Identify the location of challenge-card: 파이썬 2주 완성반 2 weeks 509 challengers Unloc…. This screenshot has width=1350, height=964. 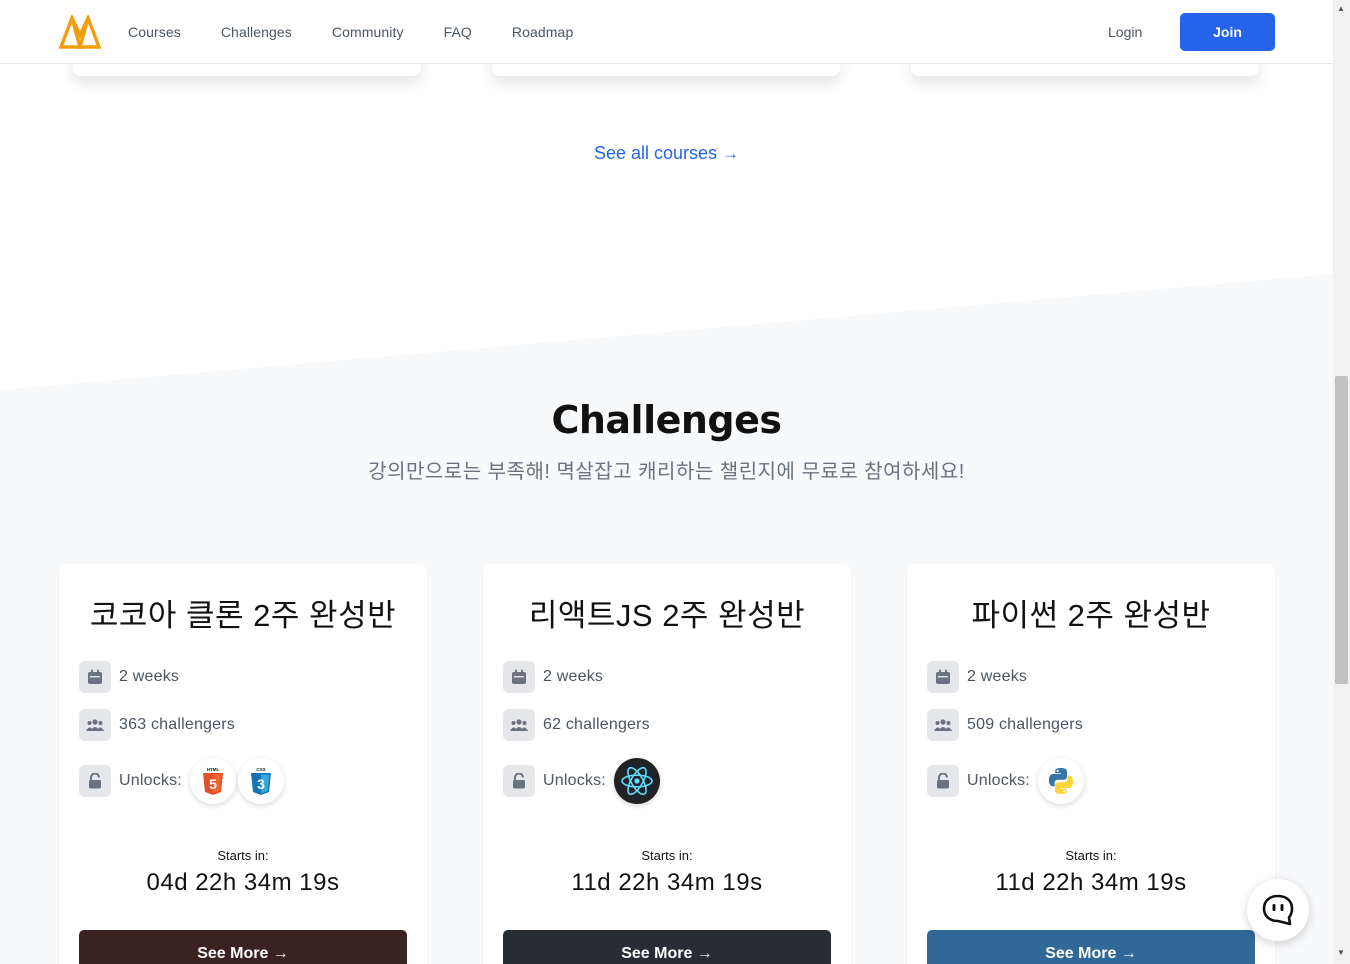
(1091, 764).